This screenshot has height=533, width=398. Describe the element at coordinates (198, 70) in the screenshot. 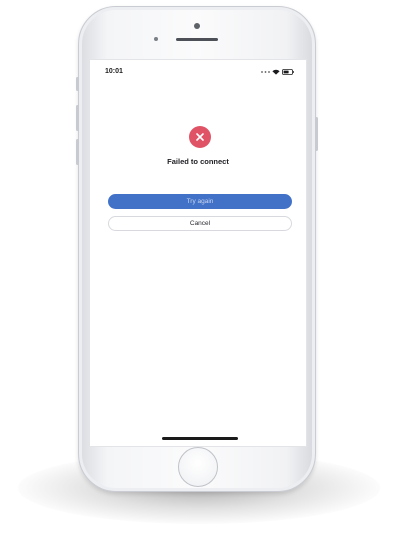

I see `status-bar: 10:01` at that location.